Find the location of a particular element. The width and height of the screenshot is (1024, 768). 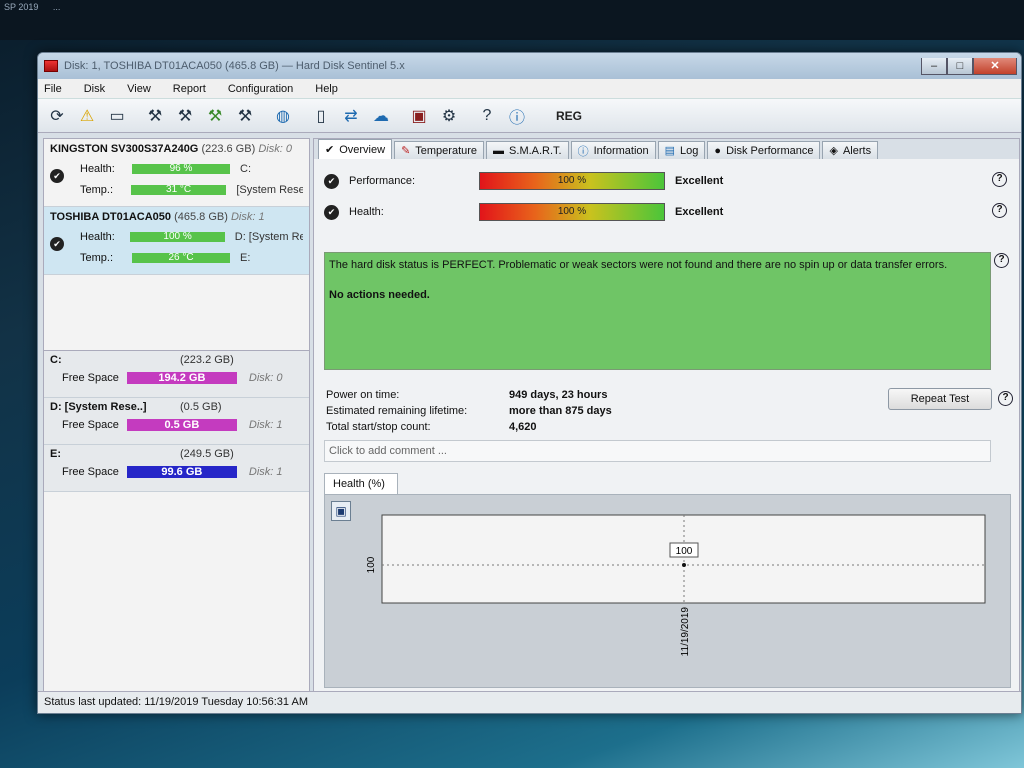

test-icon-3: ⚒ is located at coordinates (215, 116).